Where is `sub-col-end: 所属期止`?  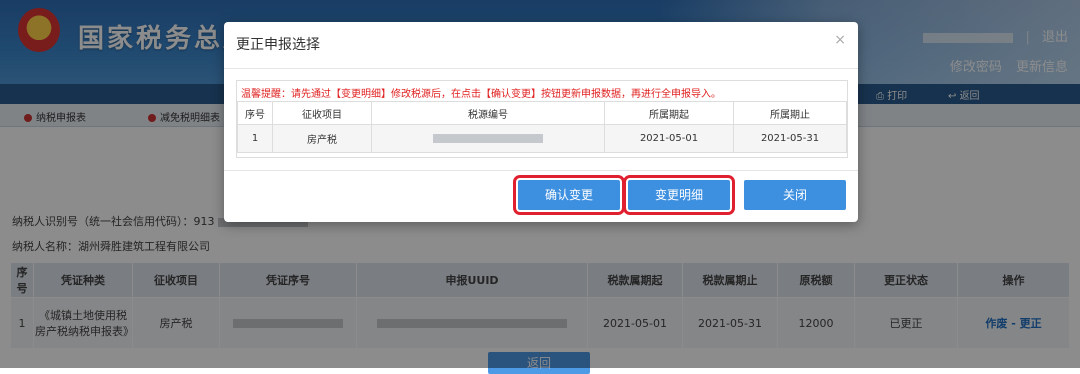 sub-col-end: 所属期止 is located at coordinates (790, 113).